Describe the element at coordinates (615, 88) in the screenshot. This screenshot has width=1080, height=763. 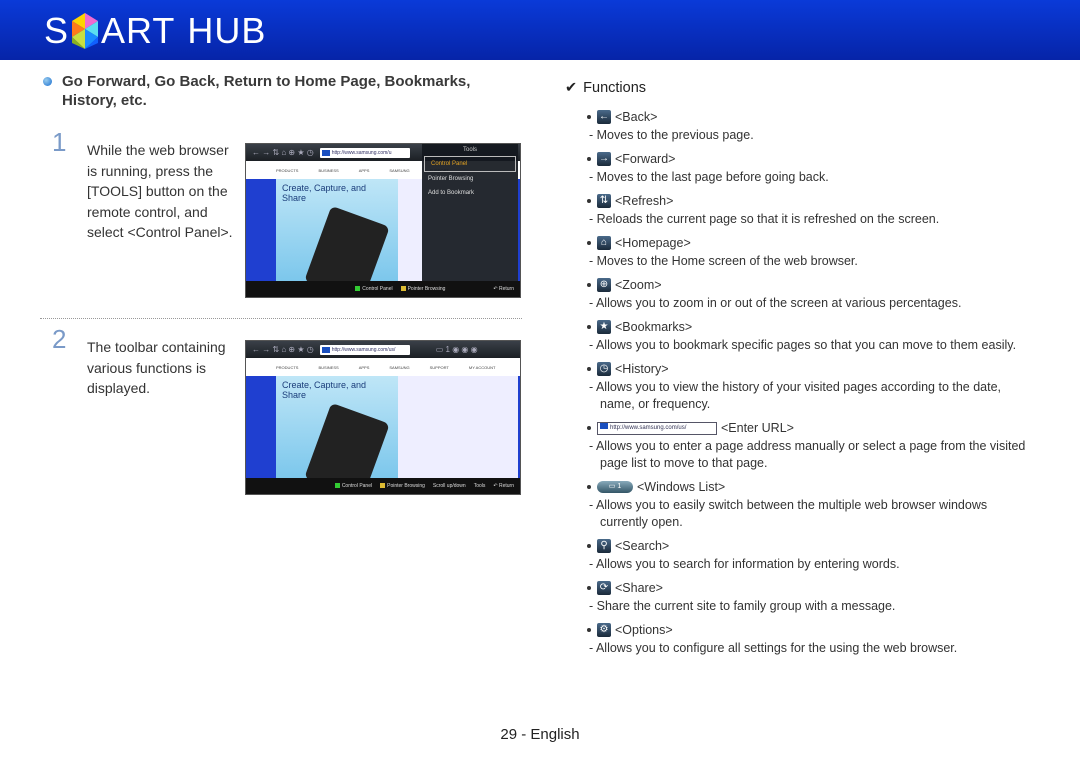
I see `functions-title: Functions` at that location.